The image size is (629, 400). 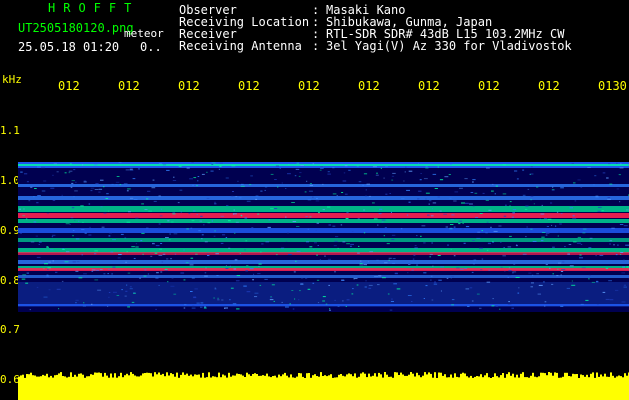 I want to click on y-tick-label: 0.8, so click(x=10, y=280).